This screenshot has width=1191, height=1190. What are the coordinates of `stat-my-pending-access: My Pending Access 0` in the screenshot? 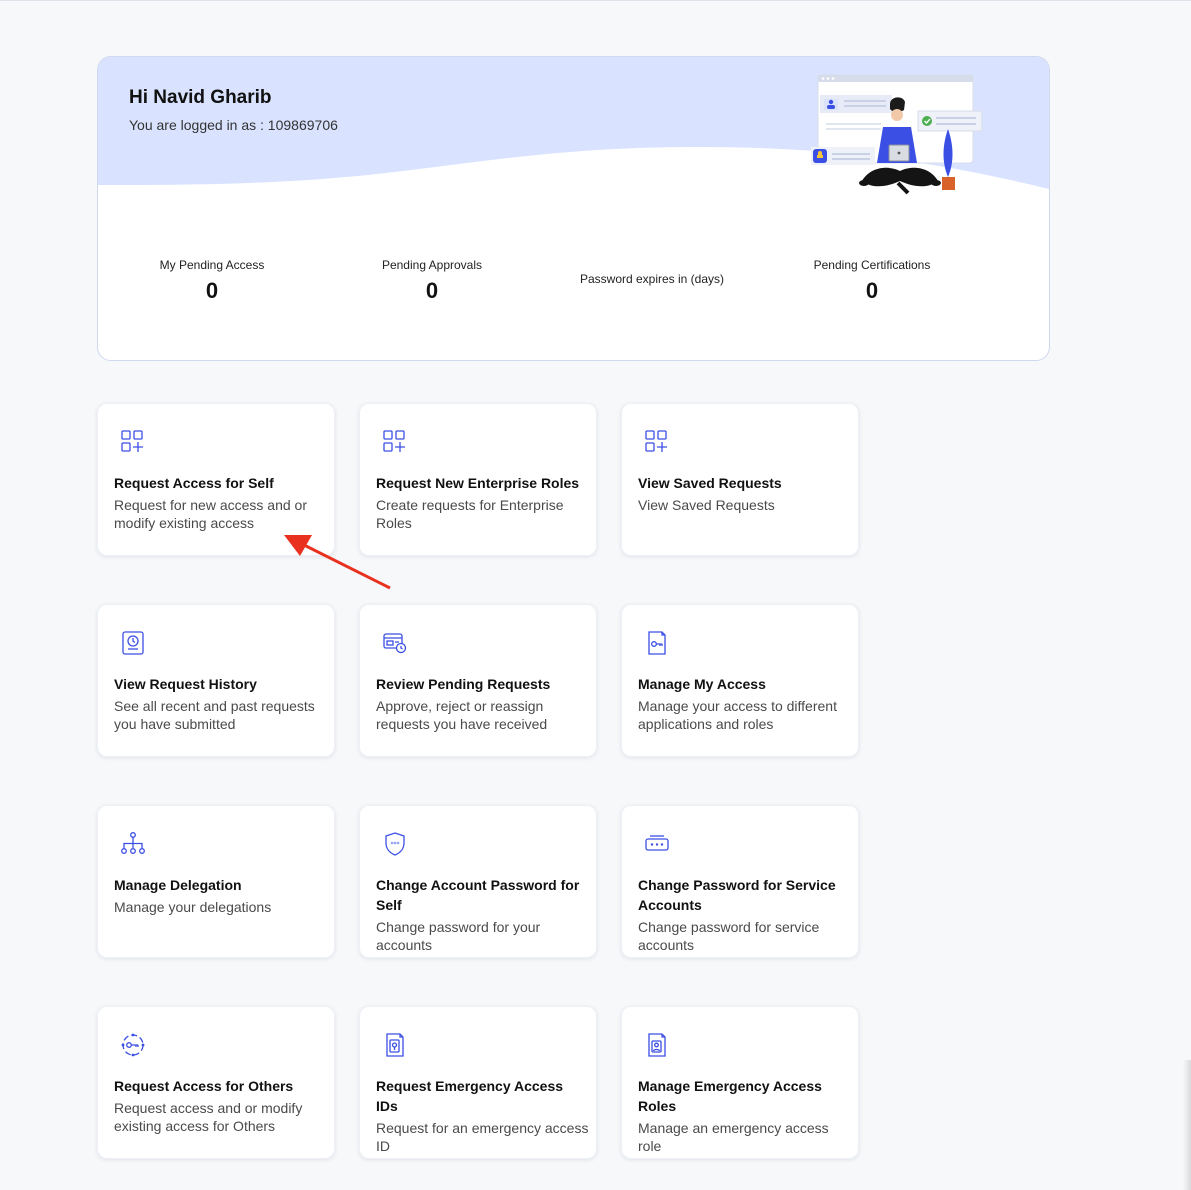 It's located at (212, 281).